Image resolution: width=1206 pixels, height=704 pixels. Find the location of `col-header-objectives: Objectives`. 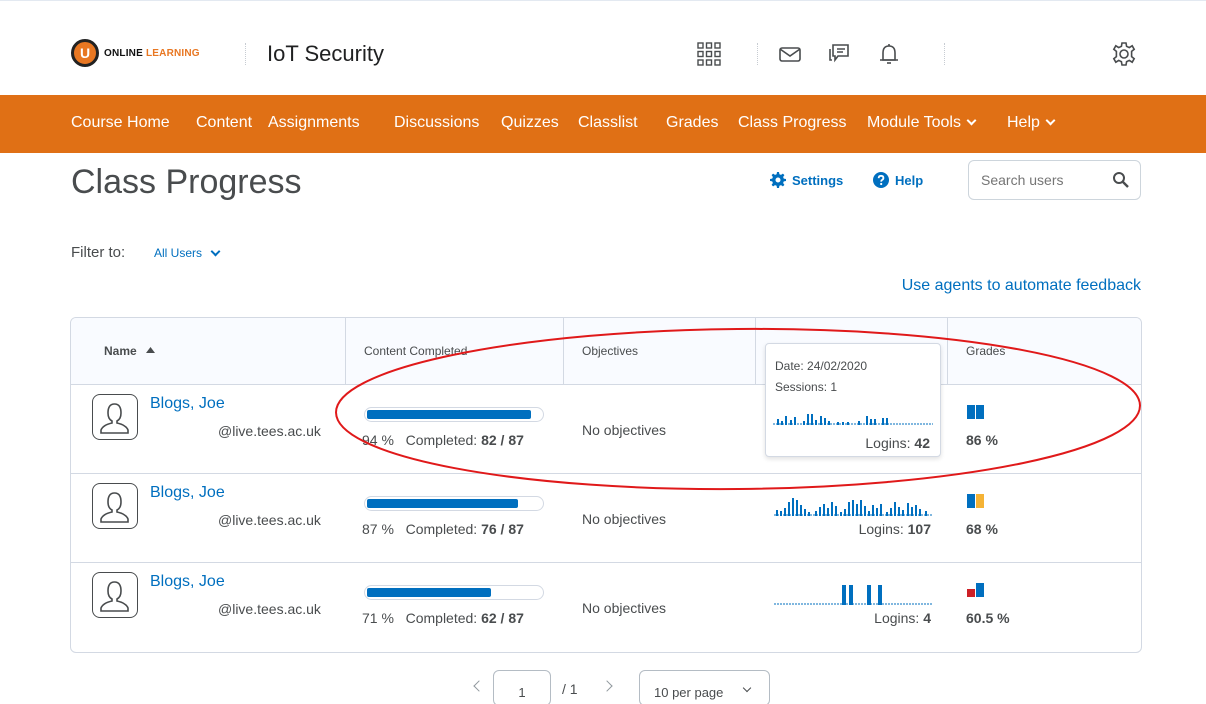

col-header-objectives: Objectives is located at coordinates (660, 351).